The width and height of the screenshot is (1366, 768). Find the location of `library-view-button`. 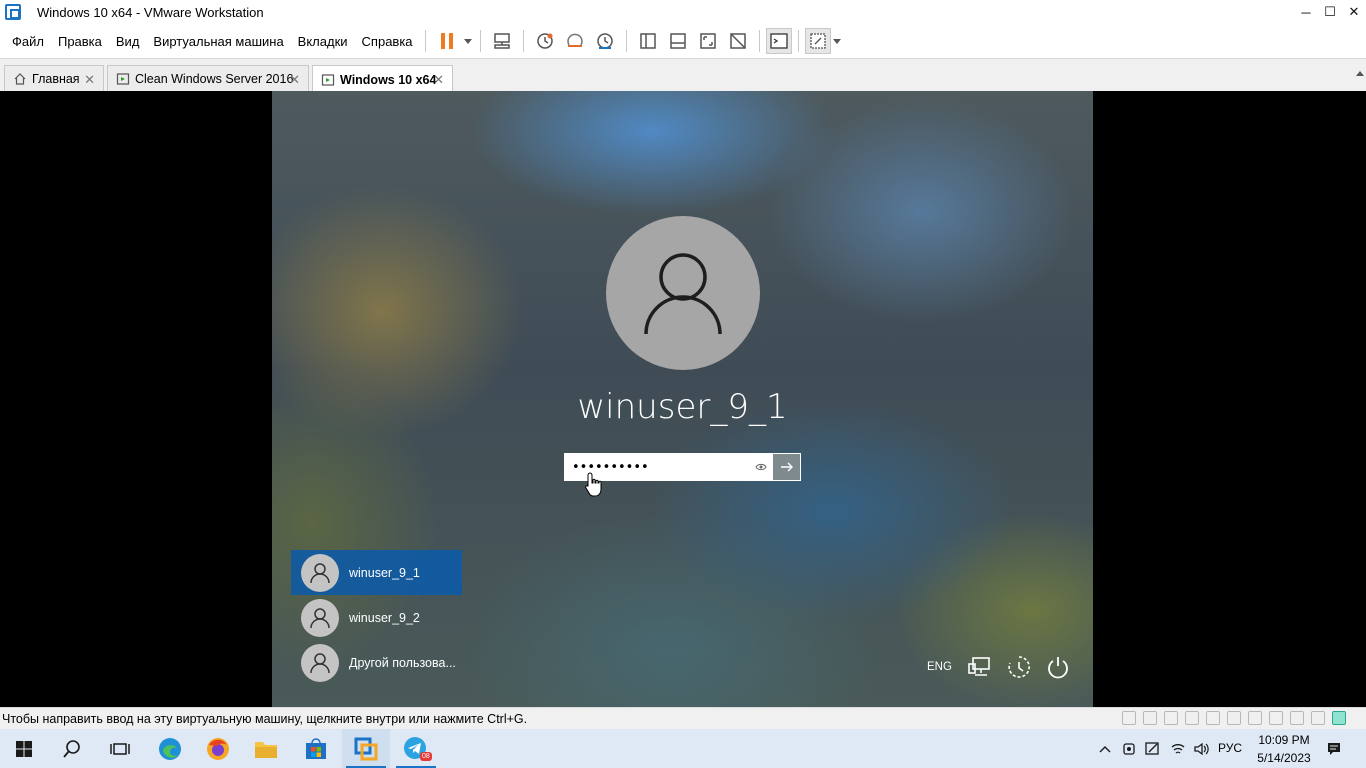

library-view-button is located at coordinates (648, 41).